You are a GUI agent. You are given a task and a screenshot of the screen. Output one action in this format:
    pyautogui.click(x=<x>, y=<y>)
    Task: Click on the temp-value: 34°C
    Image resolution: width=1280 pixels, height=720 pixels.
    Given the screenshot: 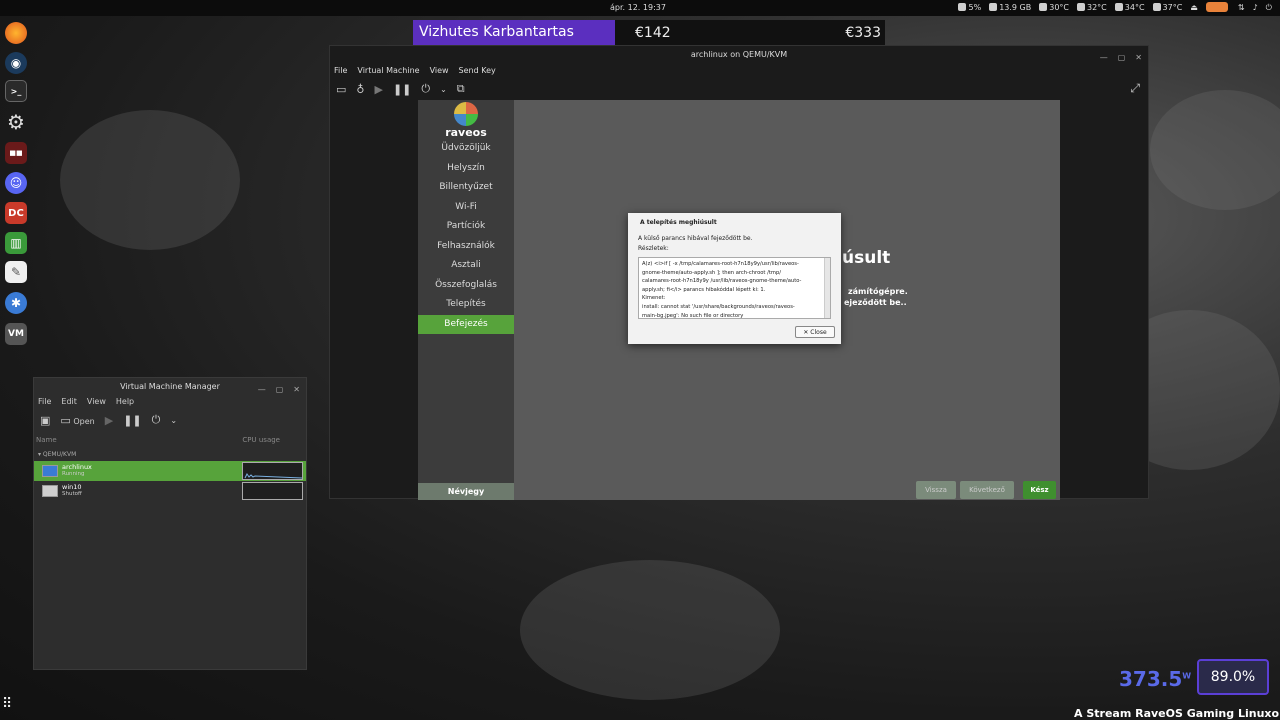 What is the action you would take?
    pyautogui.click(x=1134, y=7)
    